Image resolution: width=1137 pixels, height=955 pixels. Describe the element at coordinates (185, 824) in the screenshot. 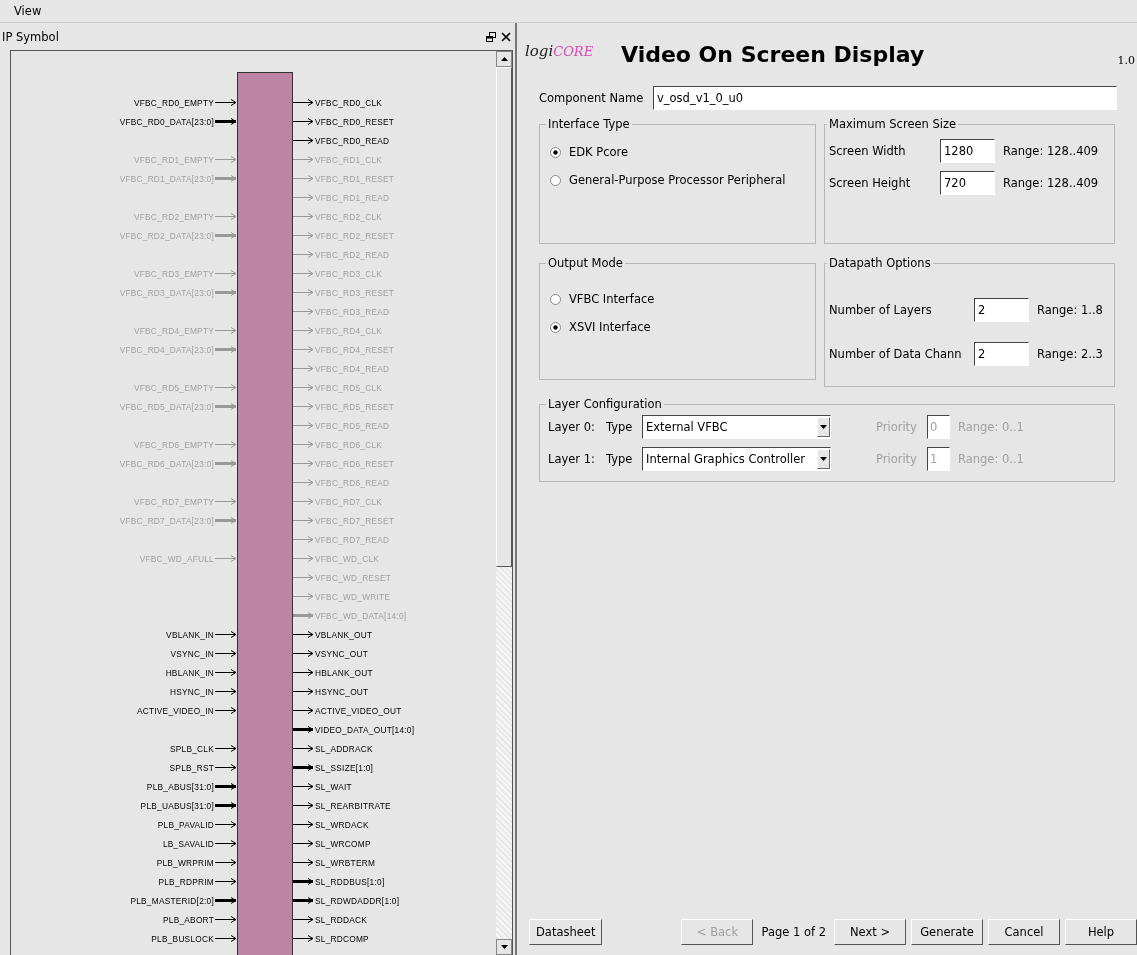

I see `pin-label: PLB_PAVALID` at that location.